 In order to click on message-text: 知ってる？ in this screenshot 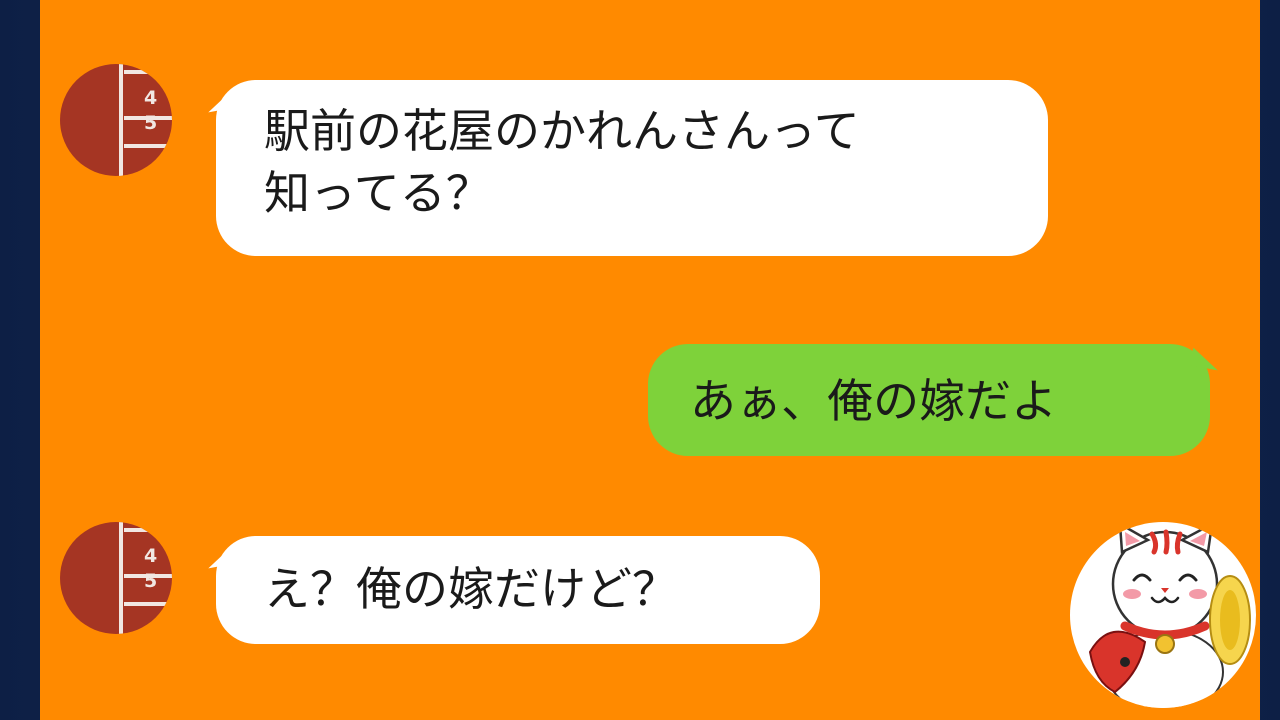, I will do `click(378, 193)`.